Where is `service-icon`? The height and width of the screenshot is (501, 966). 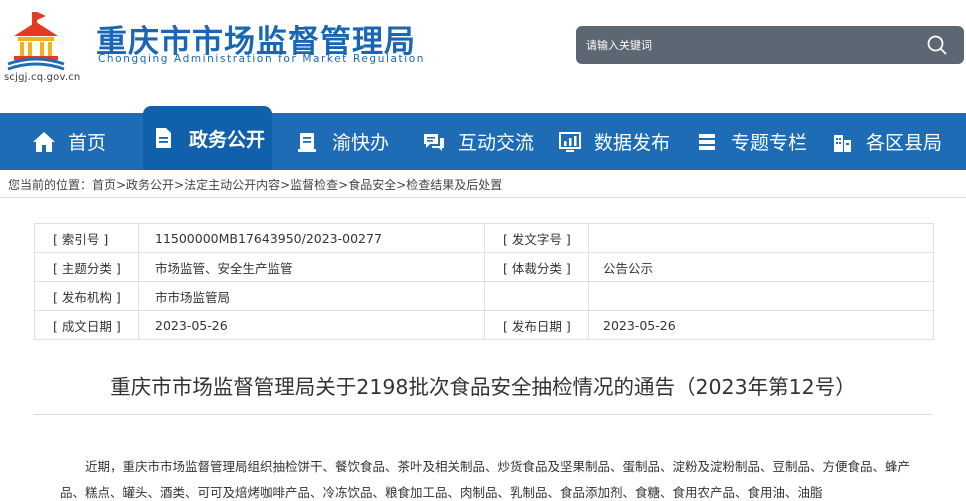
service-icon is located at coordinates (307, 142).